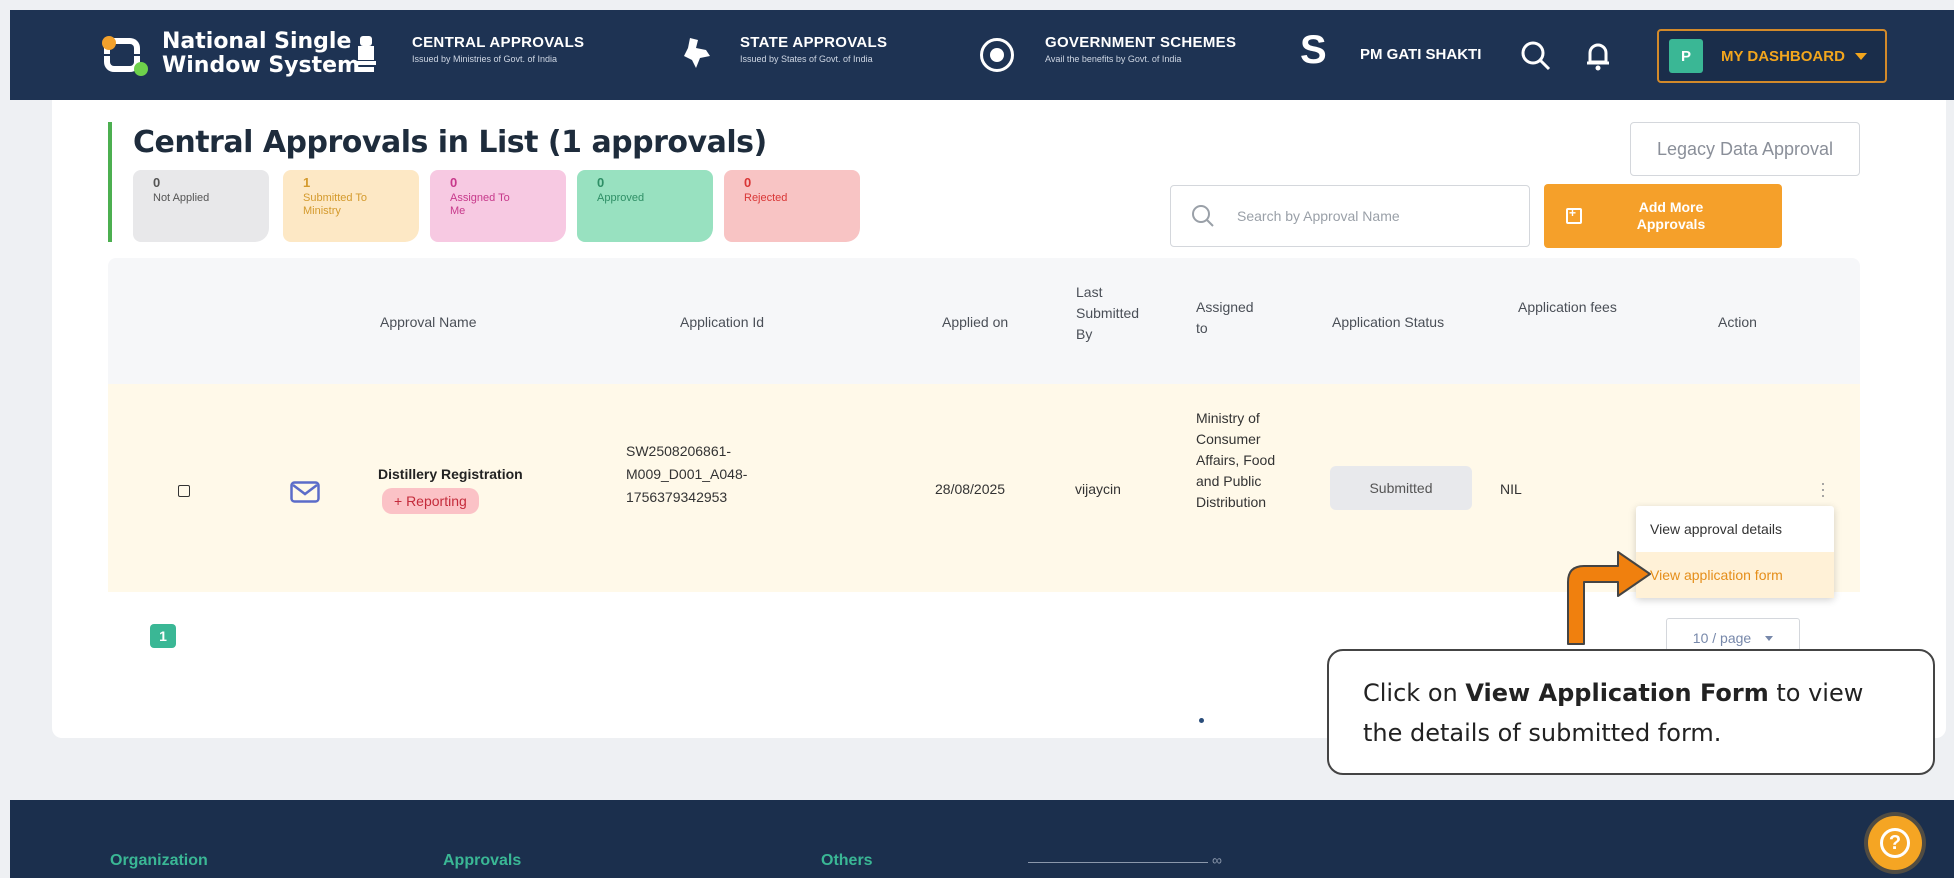 The height and width of the screenshot is (878, 1954). Describe the element at coordinates (1783, 56) in the screenshot. I see `my-dashboard-label: MY DASHBOARD` at that location.